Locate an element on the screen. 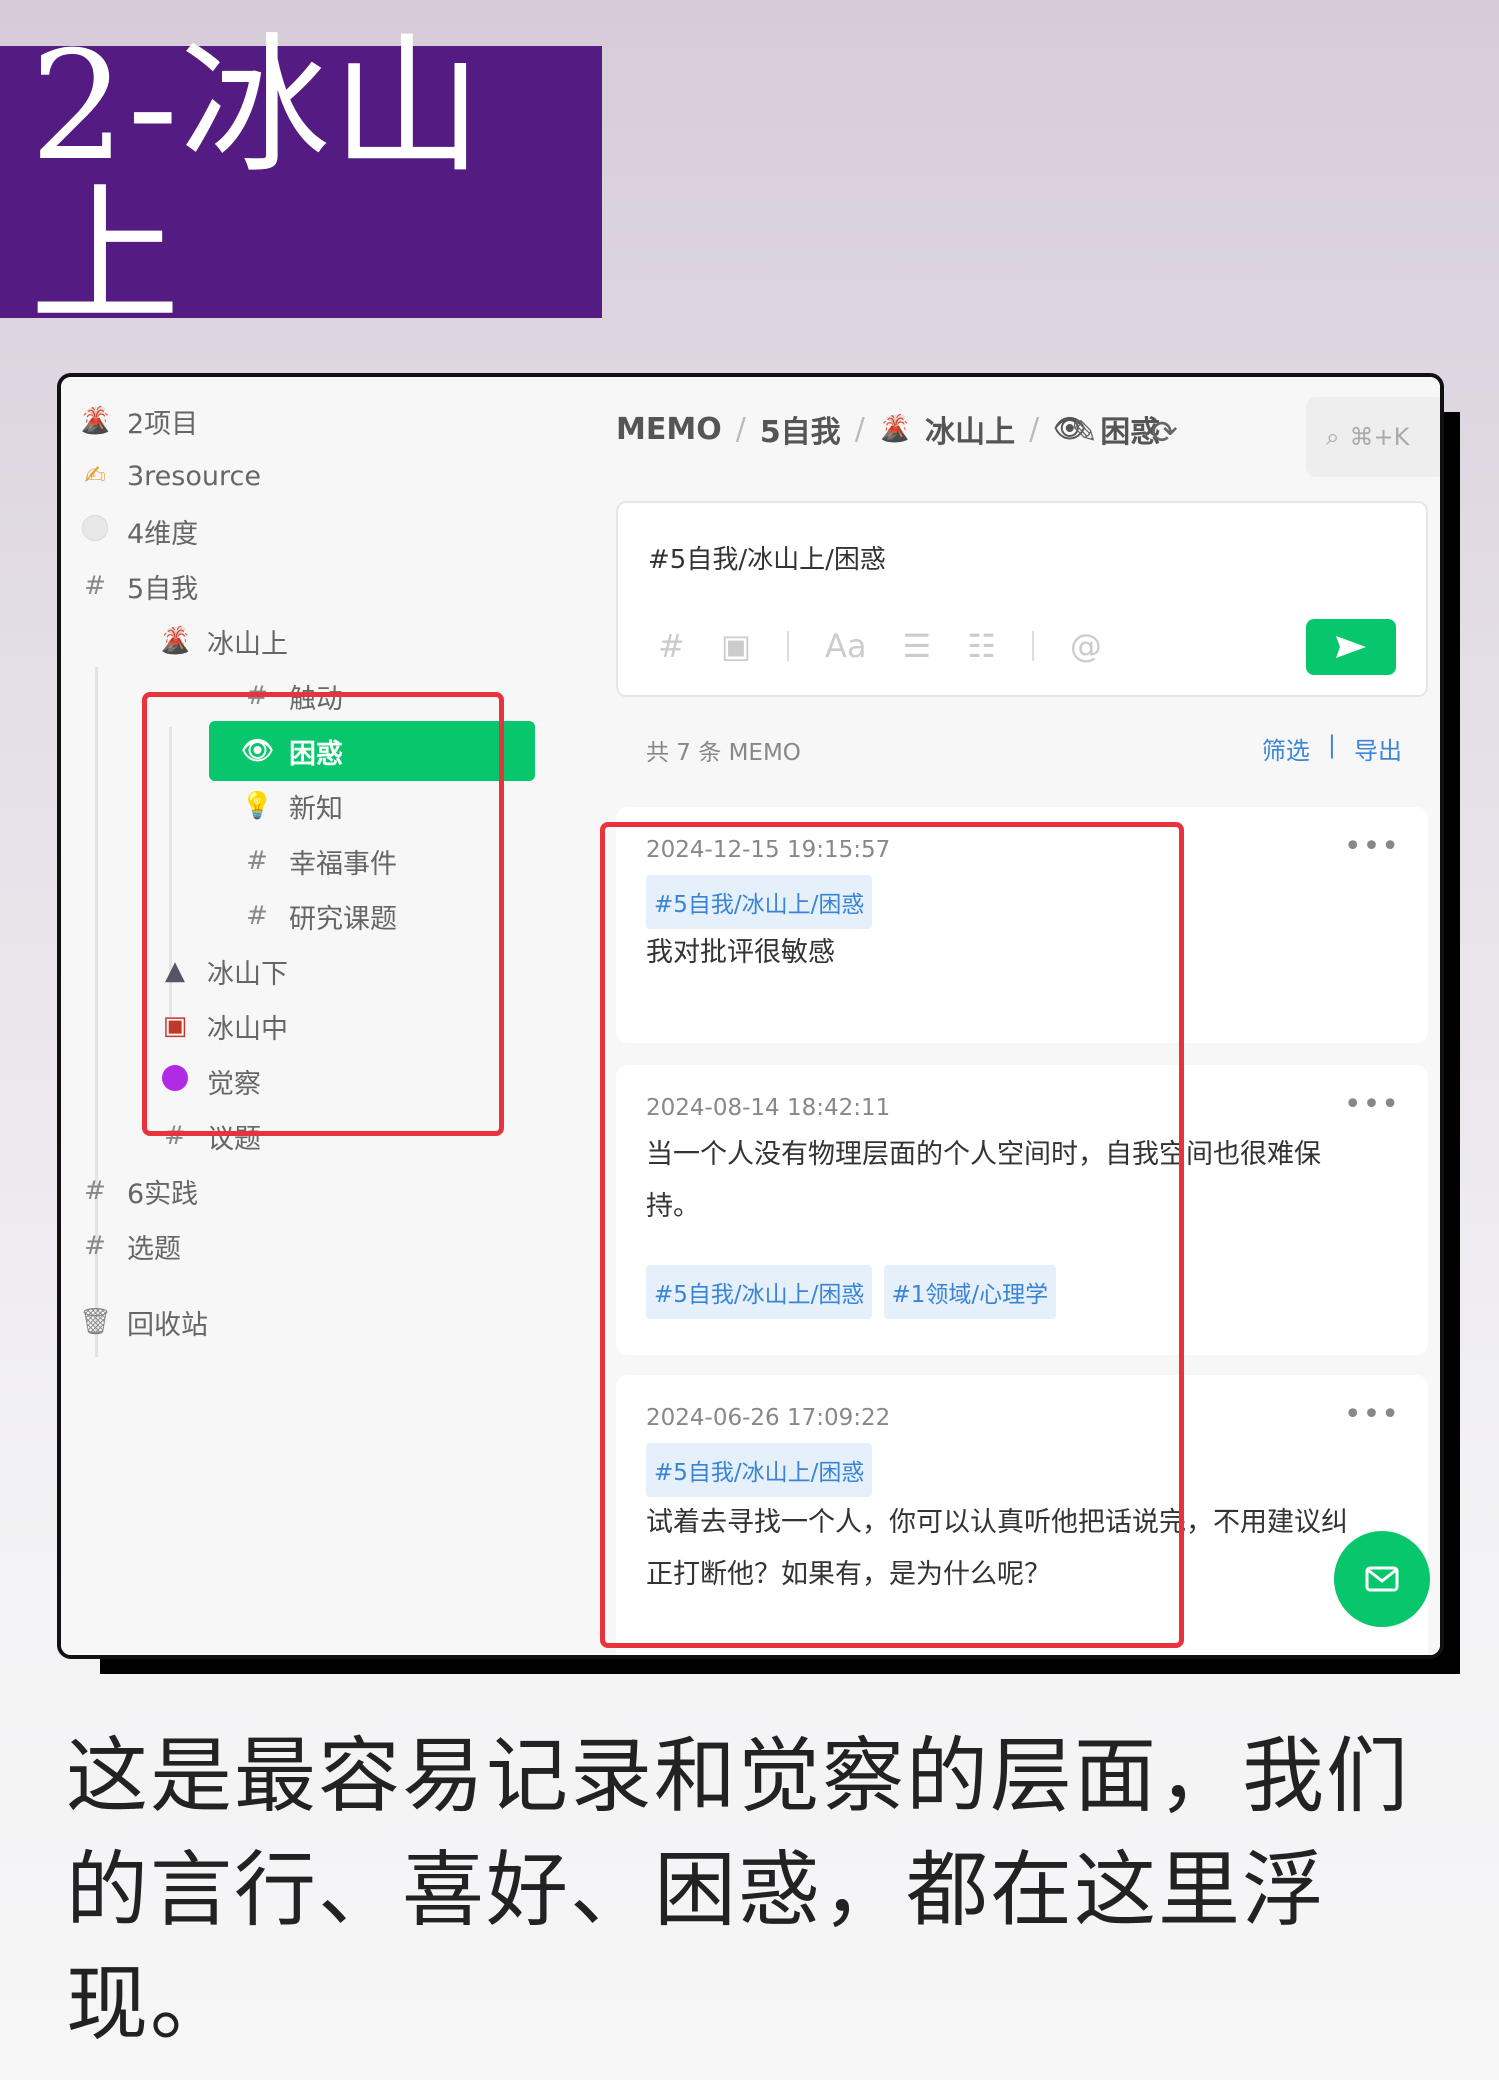 Image resolution: width=1499 pixels, height=2080 pixels. sidebar-item-self: # 5自我 is located at coordinates (138, 586).